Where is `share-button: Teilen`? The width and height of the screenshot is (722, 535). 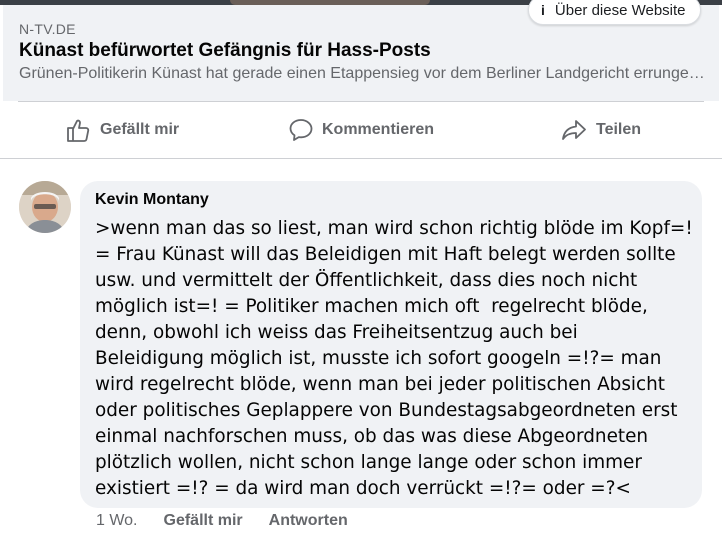
share-button: Teilen is located at coordinates (600, 130).